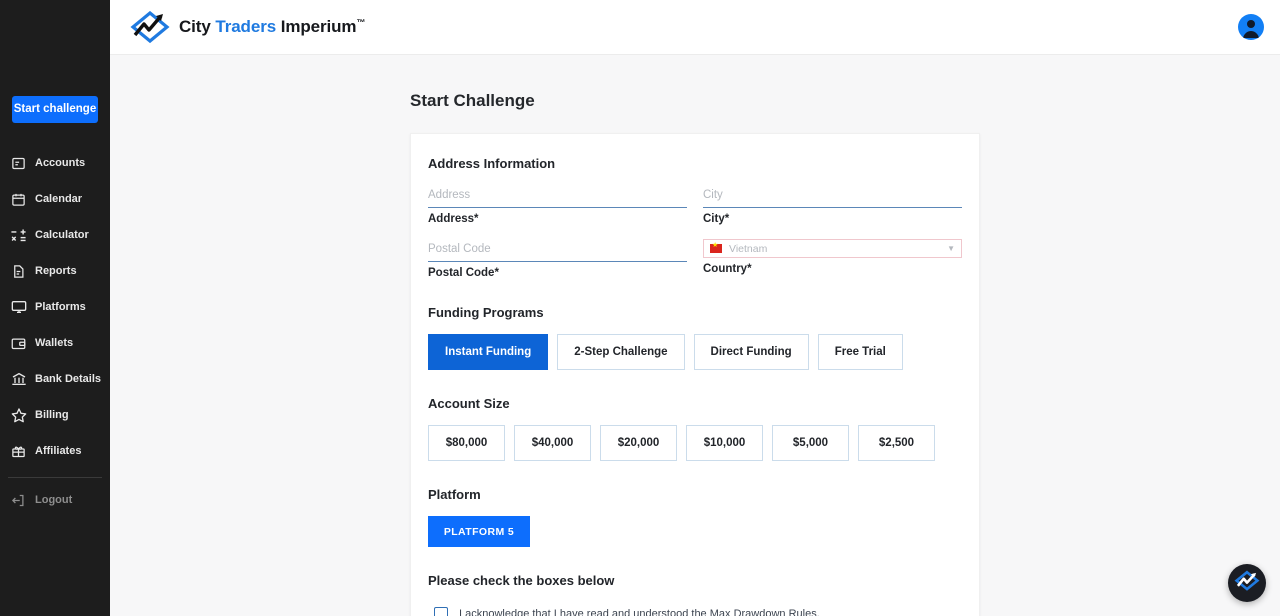 This screenshot has width=1280, height=616. I want to click on sidebar-item-label: Reports, so click(56, 271).